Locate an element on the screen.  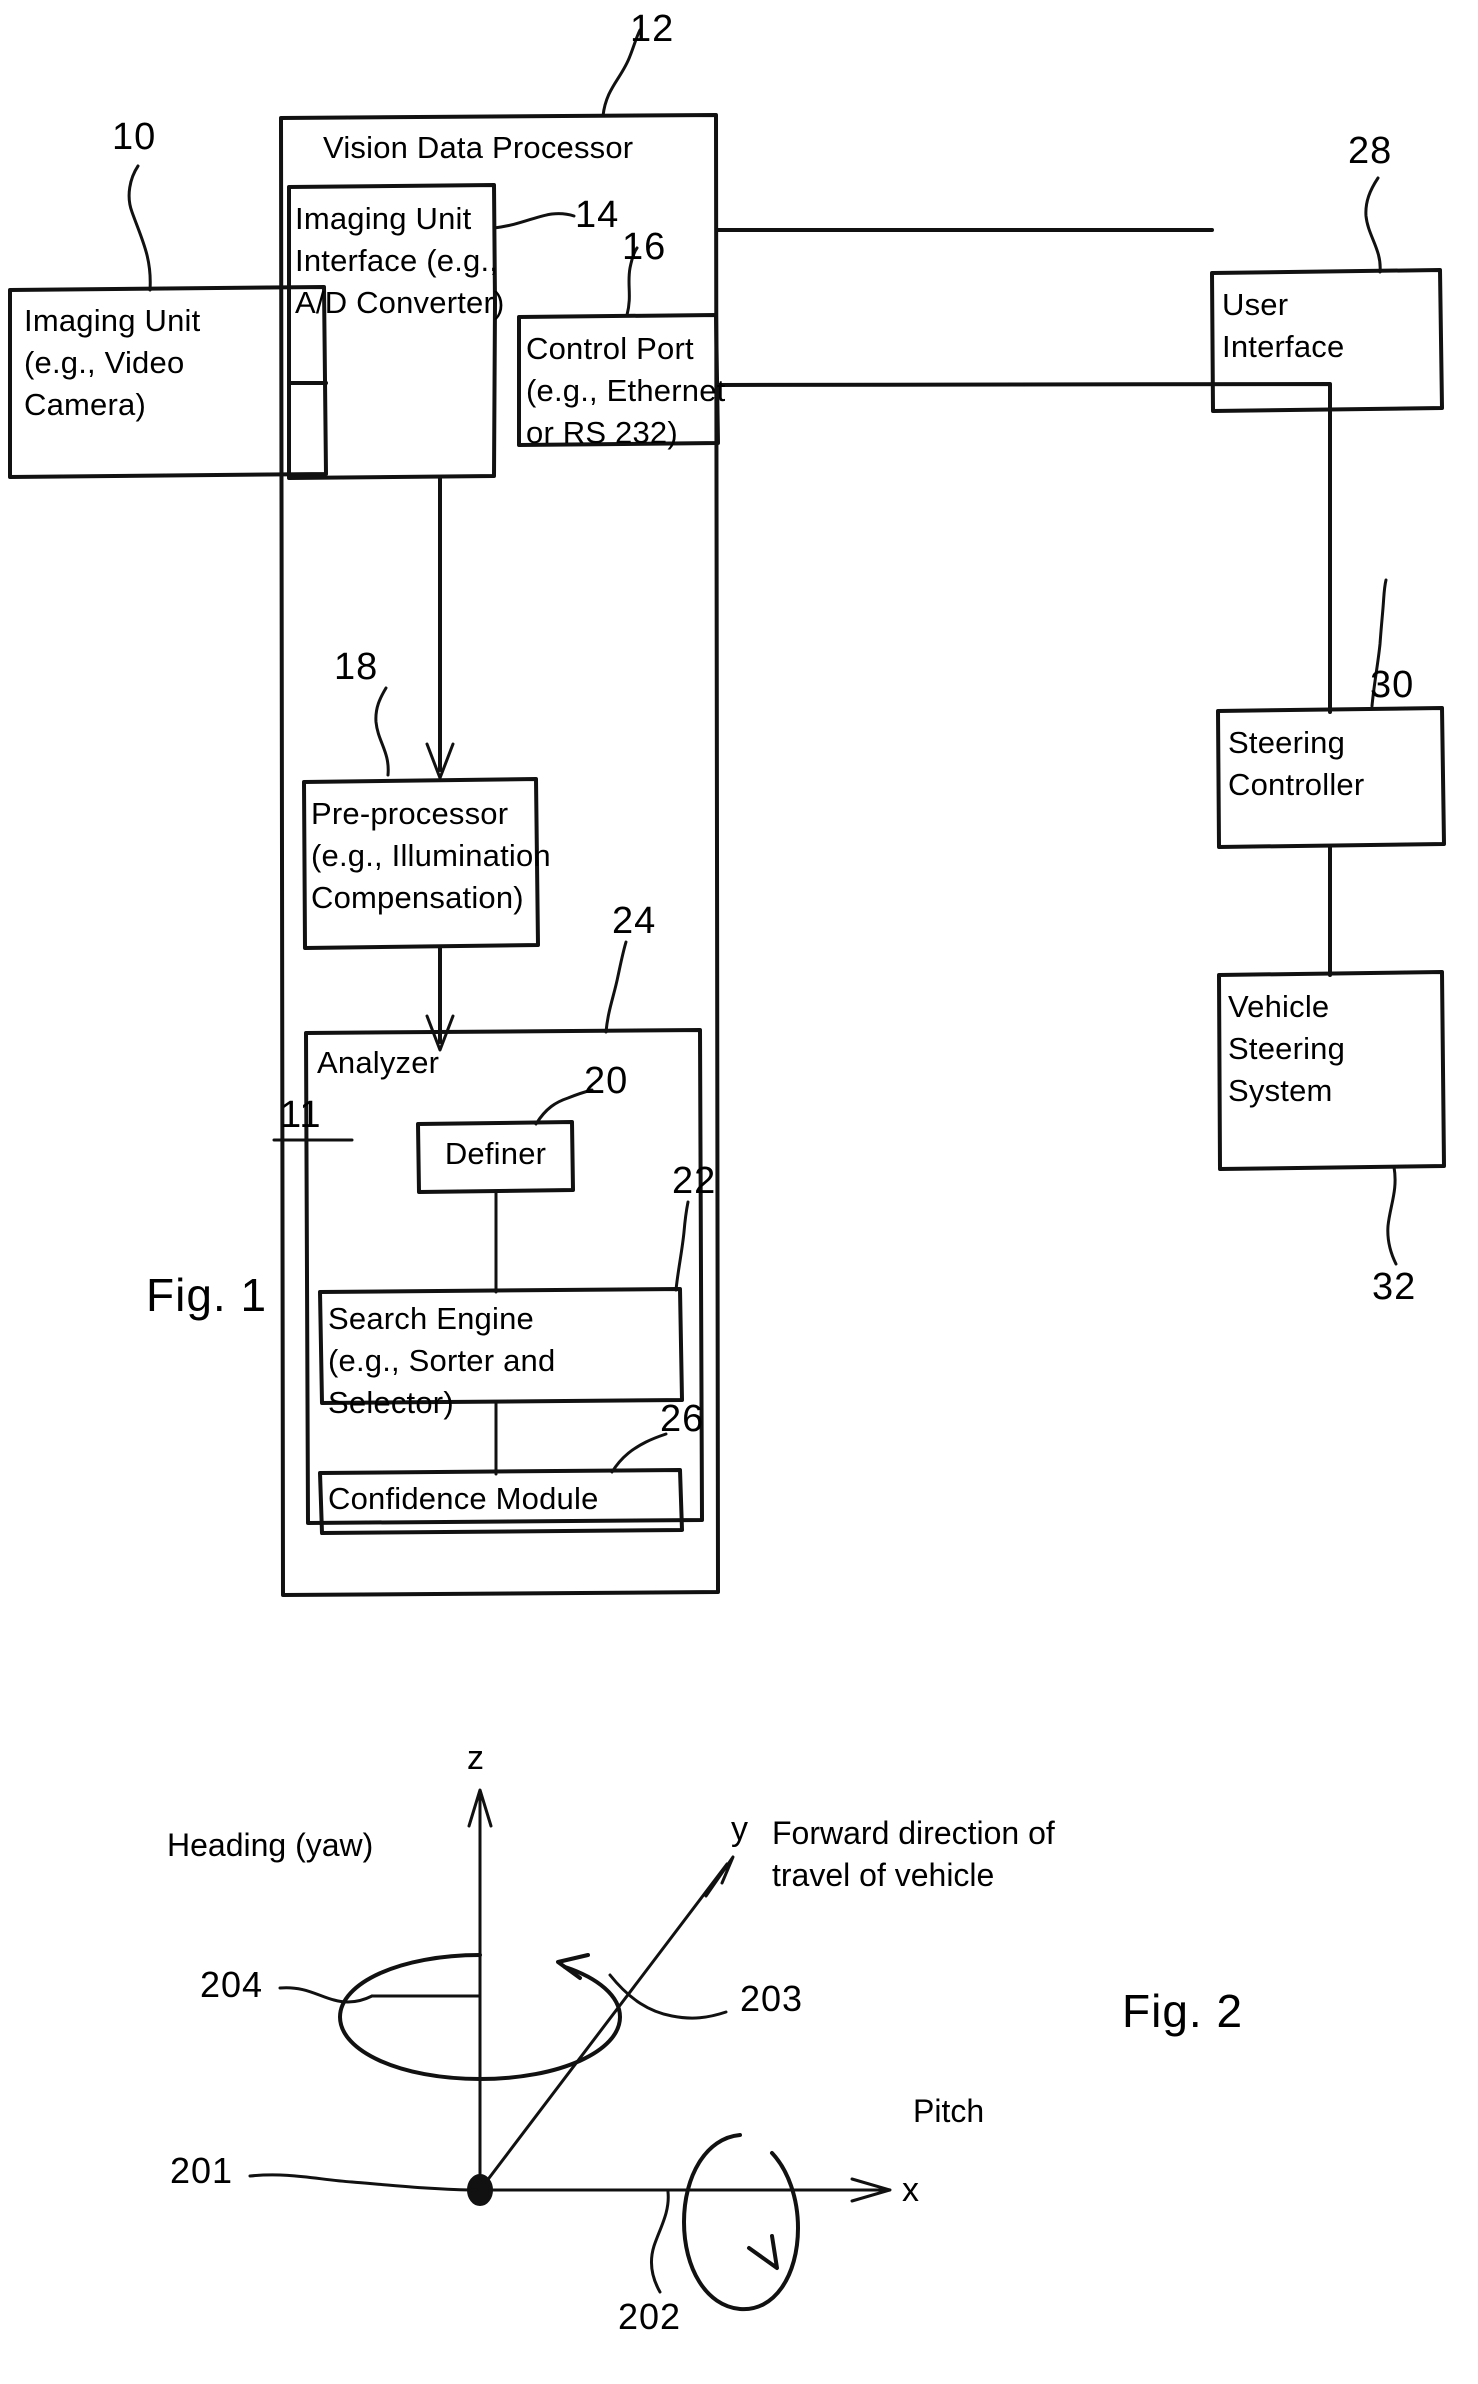
ref-10: 10 is located at coordinates (134, 137).